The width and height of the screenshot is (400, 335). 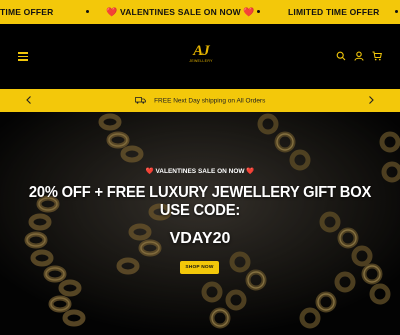 What do you see at coordinates (201, 51) in the screenshot?
I see `logo-mark: AJ` at bounding box center [201, 51].